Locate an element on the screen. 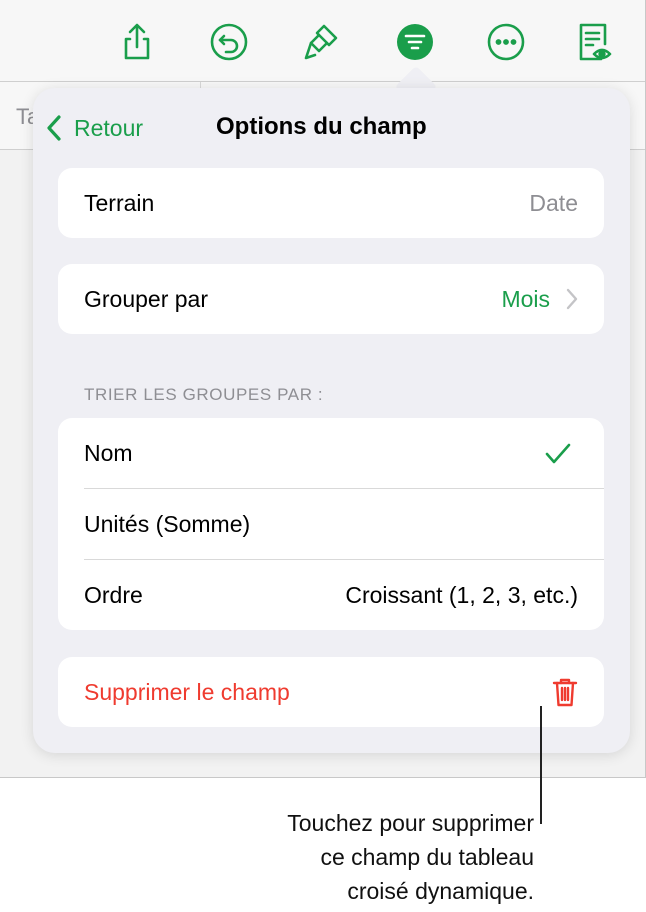  sort-order-row: Ordre Croissant (1, 2, 3, etc.) is located at coordinates (331, 595).